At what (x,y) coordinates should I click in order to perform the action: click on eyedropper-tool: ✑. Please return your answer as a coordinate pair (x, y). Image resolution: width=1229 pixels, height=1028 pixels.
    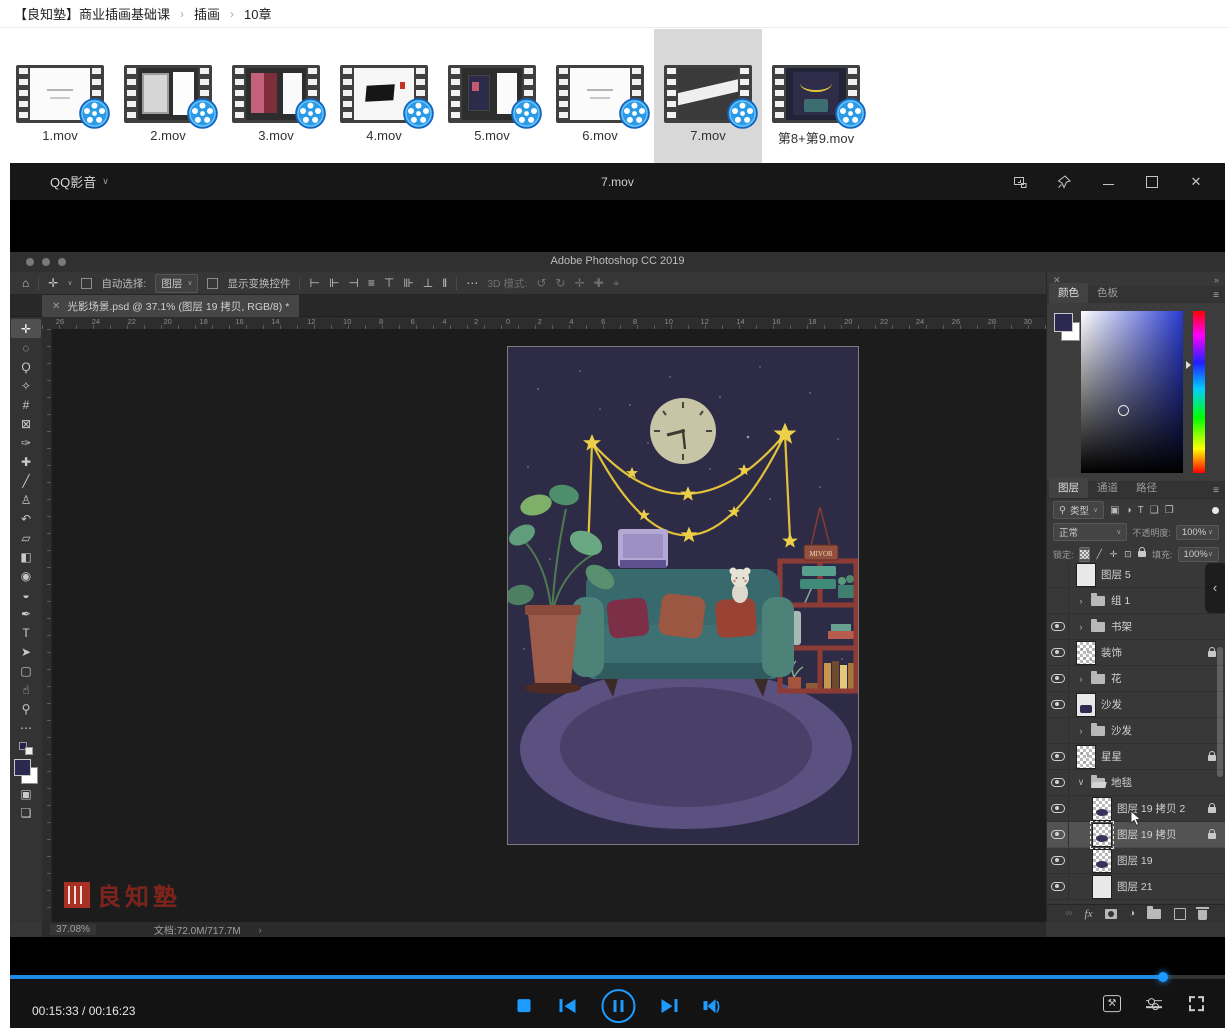
    Looking at the image, I should click on (26, 442).